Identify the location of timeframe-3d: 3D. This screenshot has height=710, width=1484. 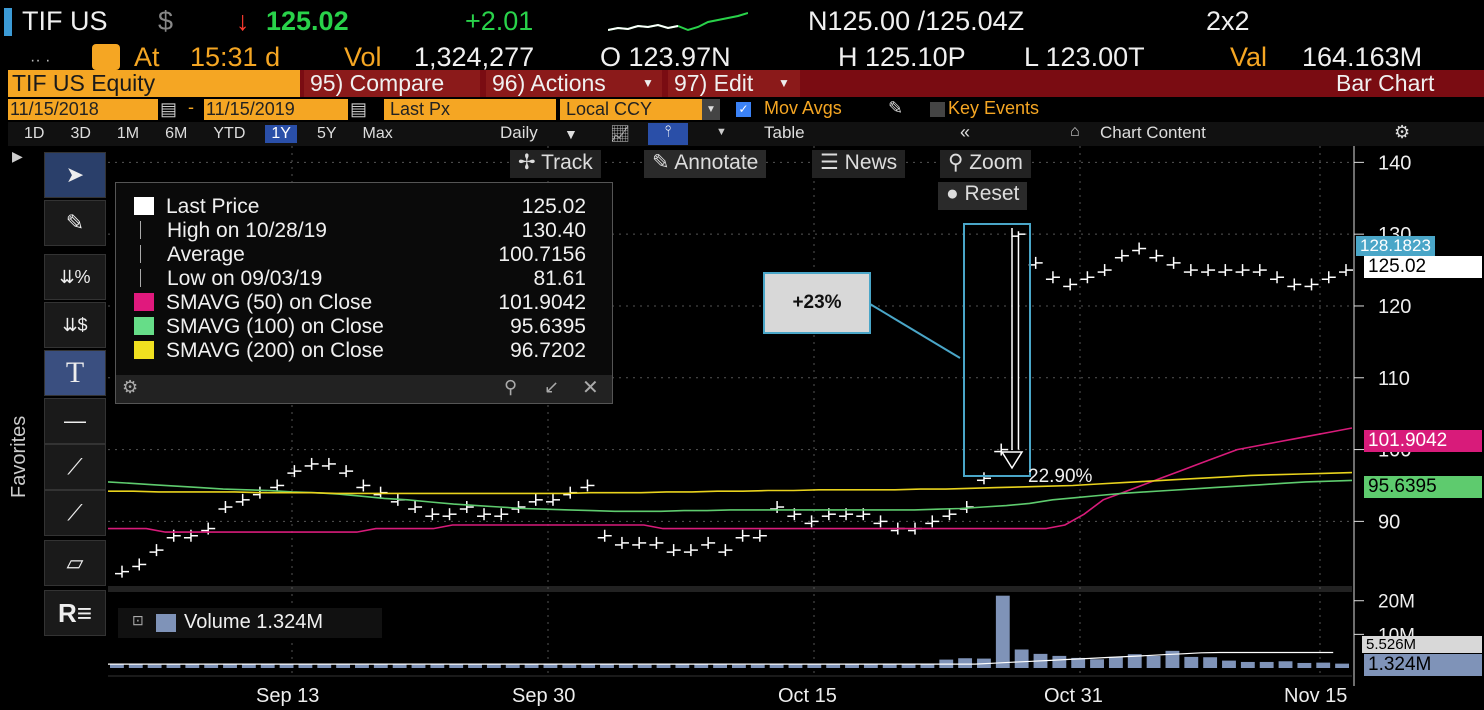
(80, 134).